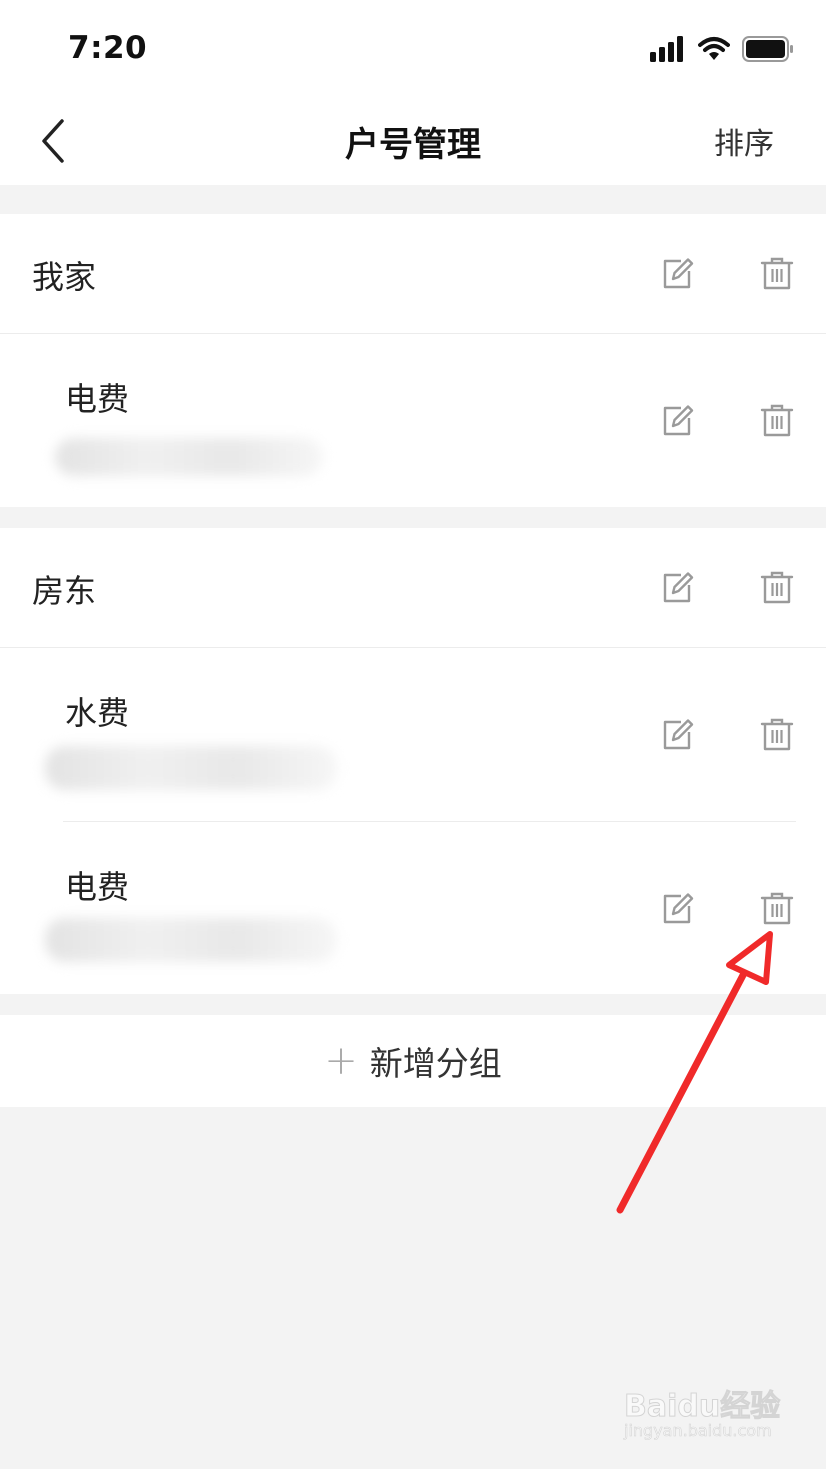 This screenshot has height=1469, width=826. Describe the element at coordinates (767, 49) in the screenshot. I see `battery-icon` at that location.